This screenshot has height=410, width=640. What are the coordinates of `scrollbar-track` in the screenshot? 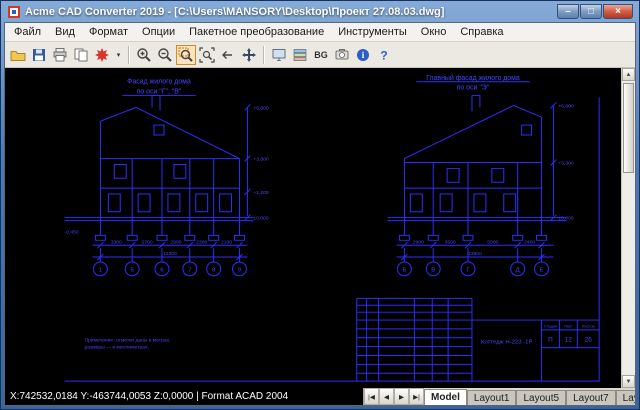 It's located at (628, 228).